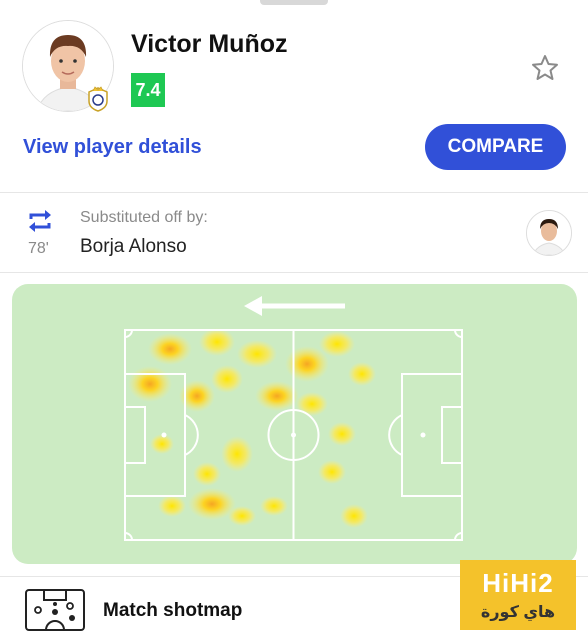 Image resolution: width=588 pixels, height=640 pixels. I want to click on star-icon, so click(545, 68).